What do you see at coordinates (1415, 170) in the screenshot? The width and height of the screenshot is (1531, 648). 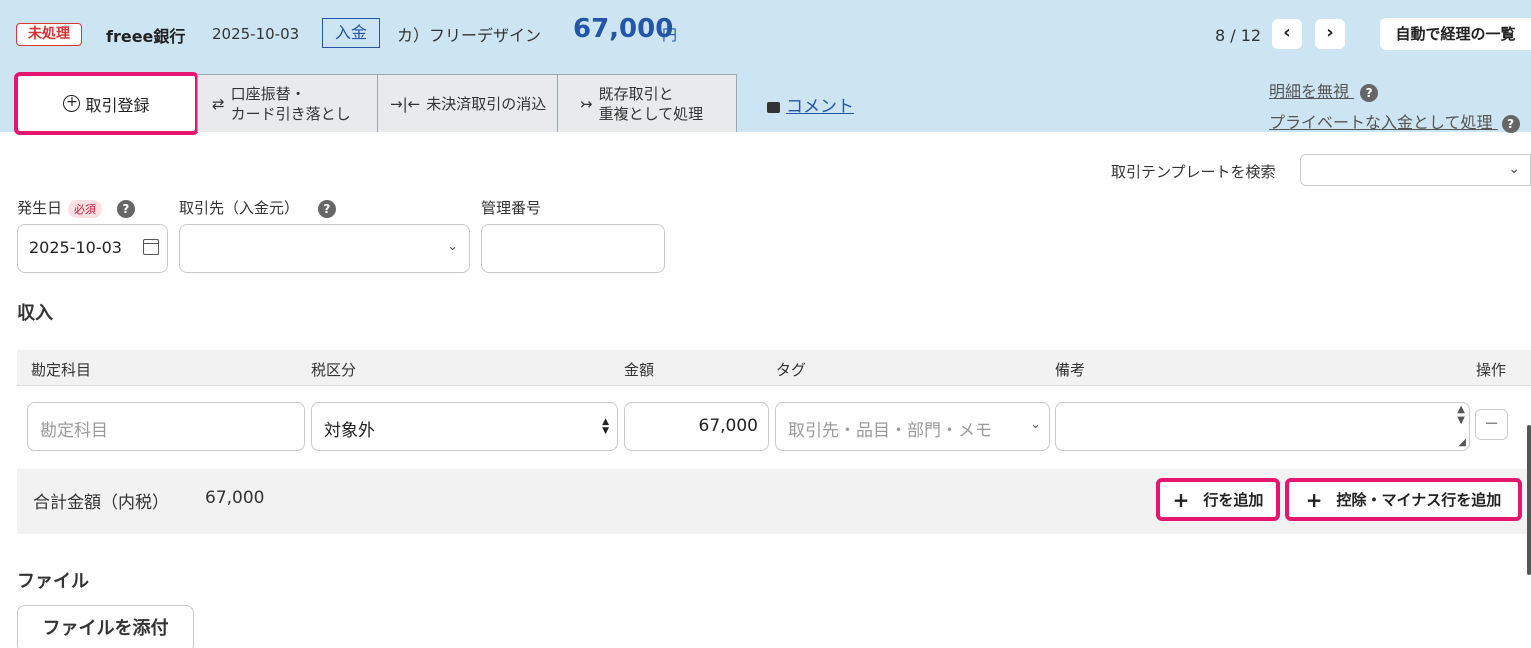 I see `template-search-select: ⌄` at bounding box center [1415, 170].